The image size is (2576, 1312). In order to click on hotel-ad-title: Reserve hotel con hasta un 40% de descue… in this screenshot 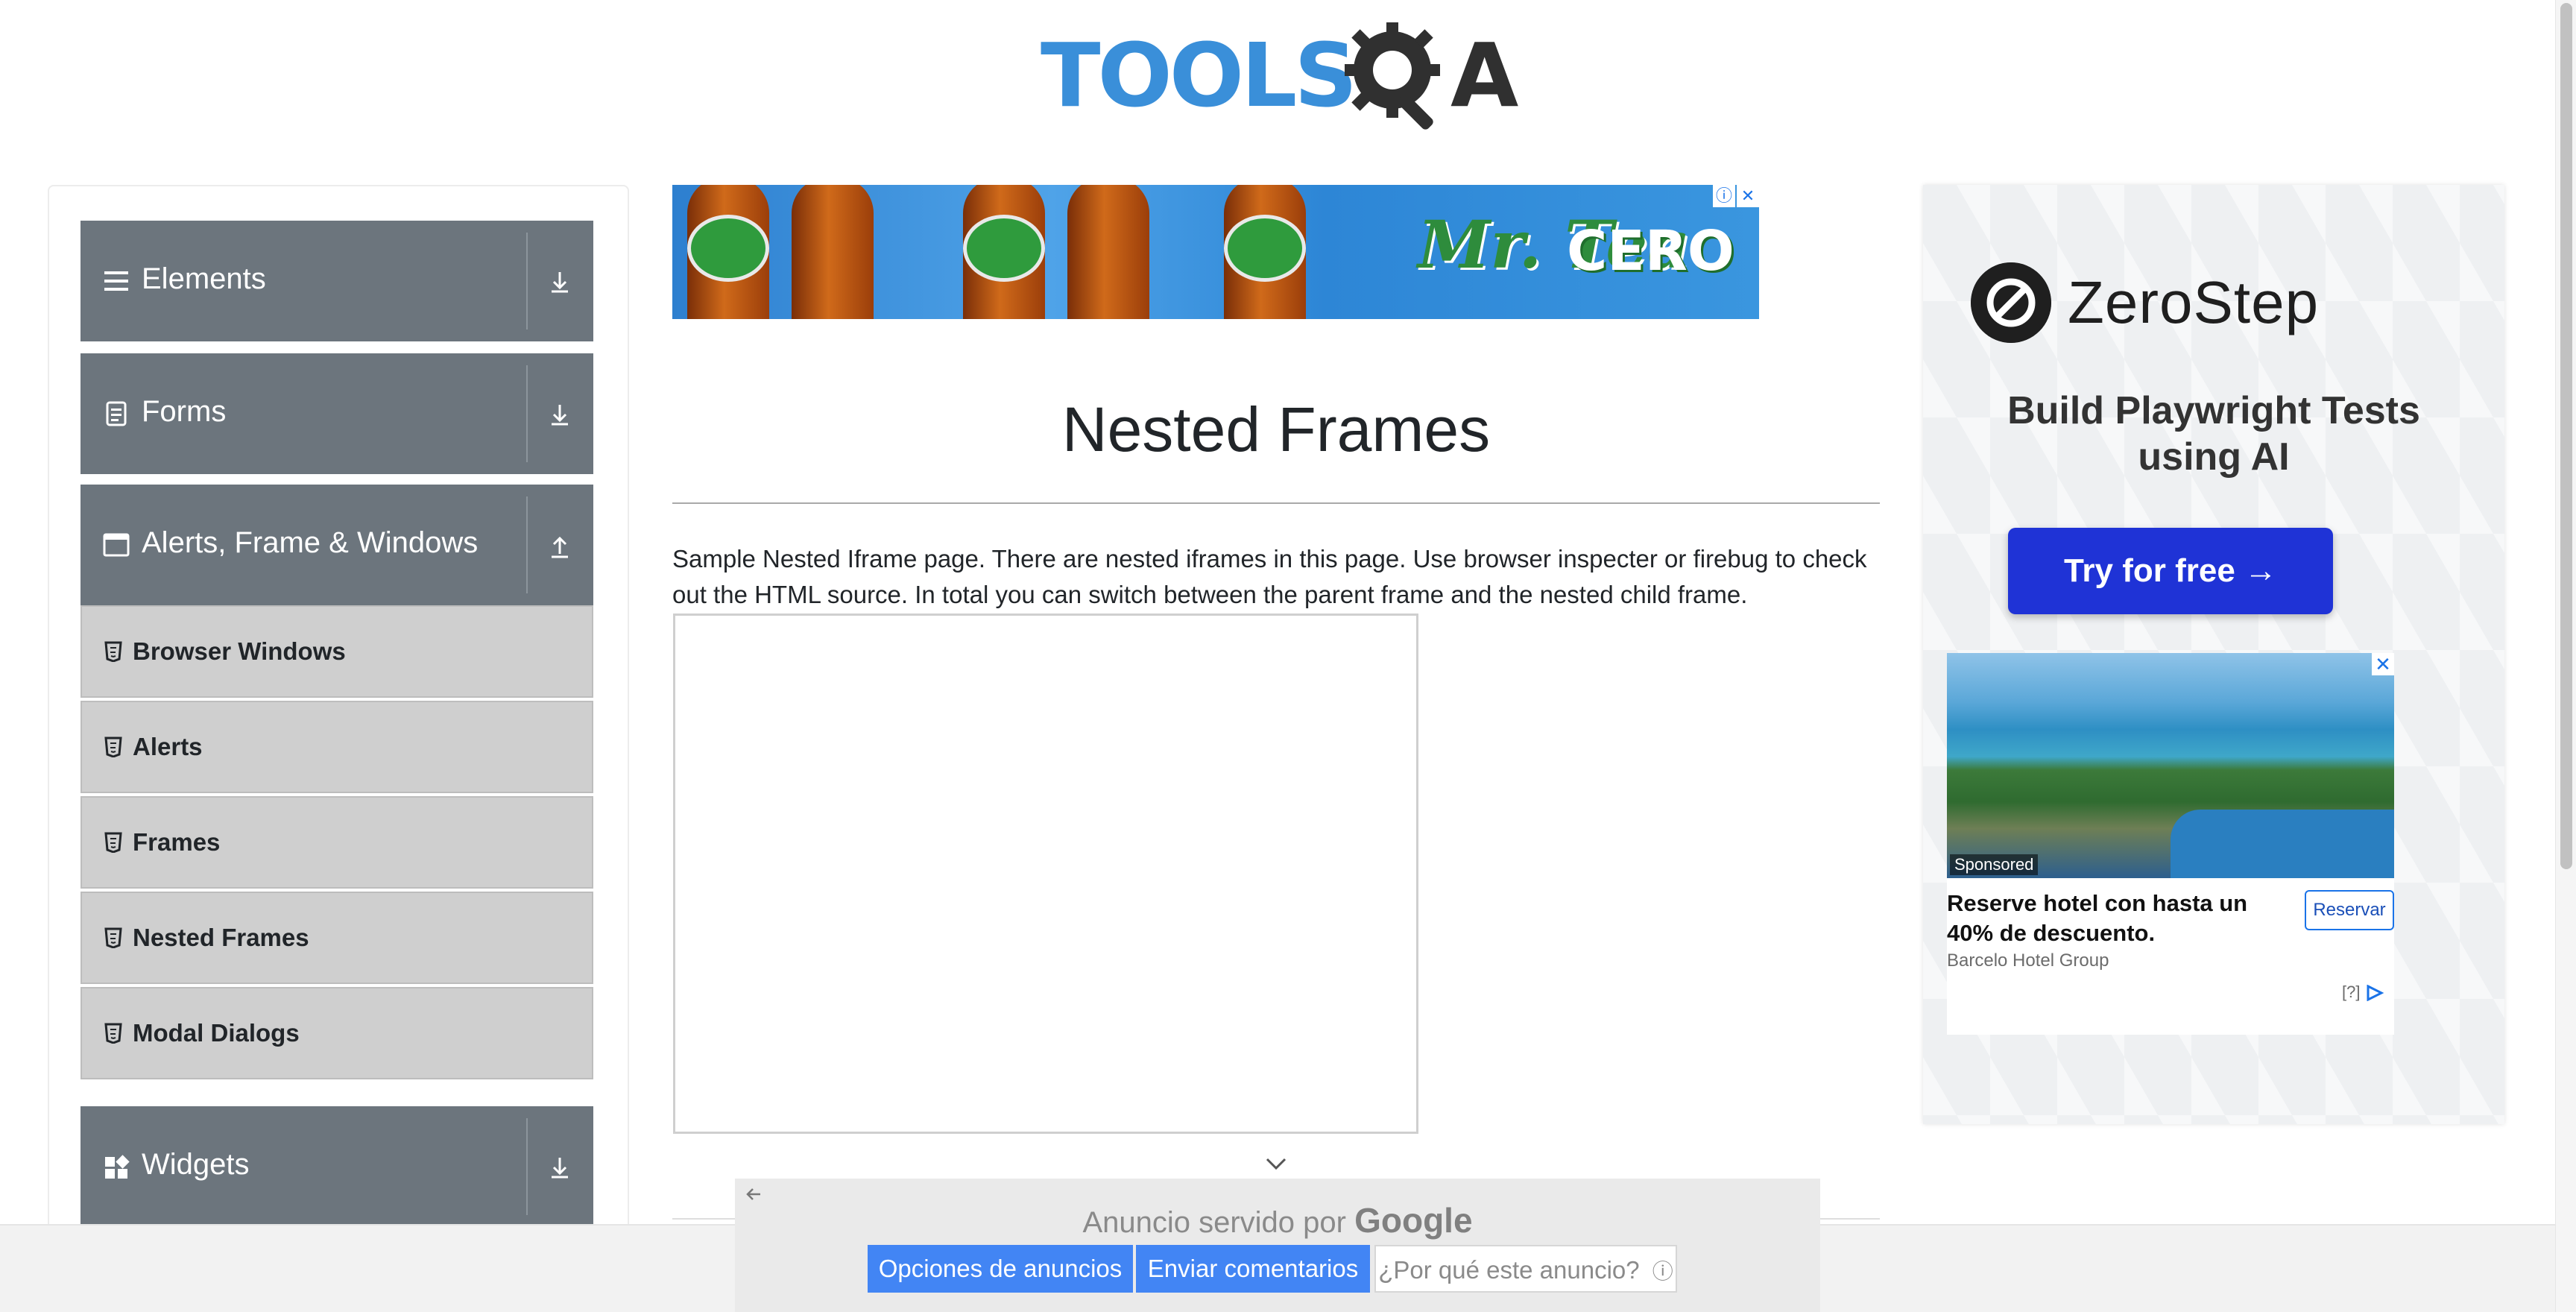, I will do `click(2114, 919)`.